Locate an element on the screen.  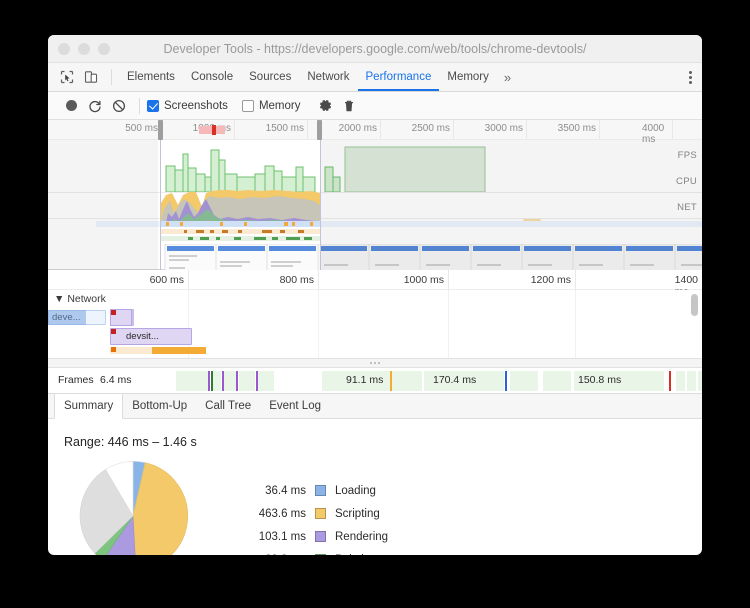
request-priority-marker is located at coordinates (113, 312).